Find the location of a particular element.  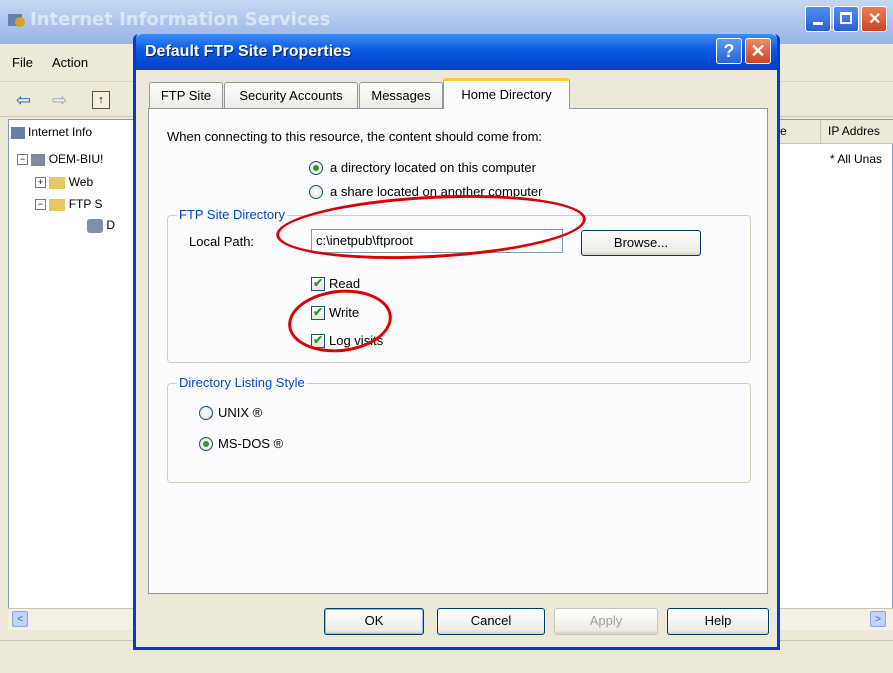

background-window-title: Internet Information Services is located at coordinates (180, 19).